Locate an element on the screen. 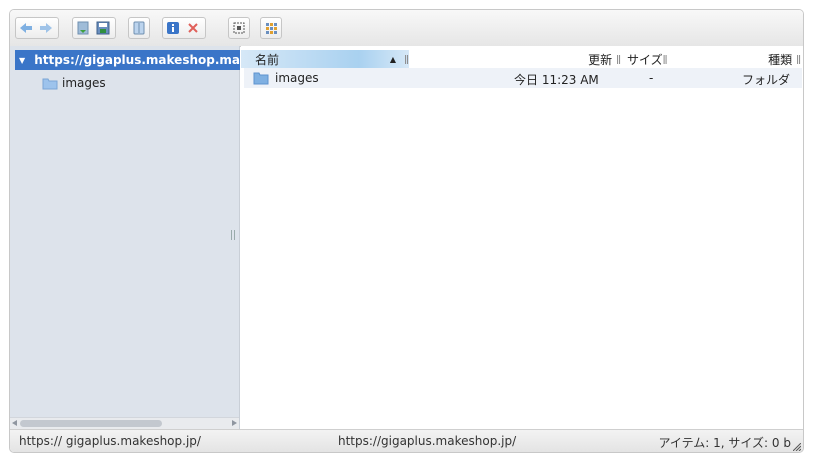  view-group is located at coordinates (271, 28).